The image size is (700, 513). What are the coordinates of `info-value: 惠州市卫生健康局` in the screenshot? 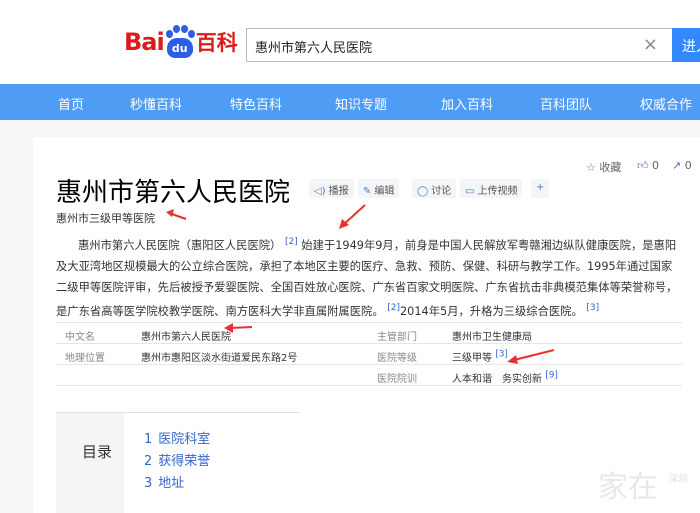 It's located at (492, 337).